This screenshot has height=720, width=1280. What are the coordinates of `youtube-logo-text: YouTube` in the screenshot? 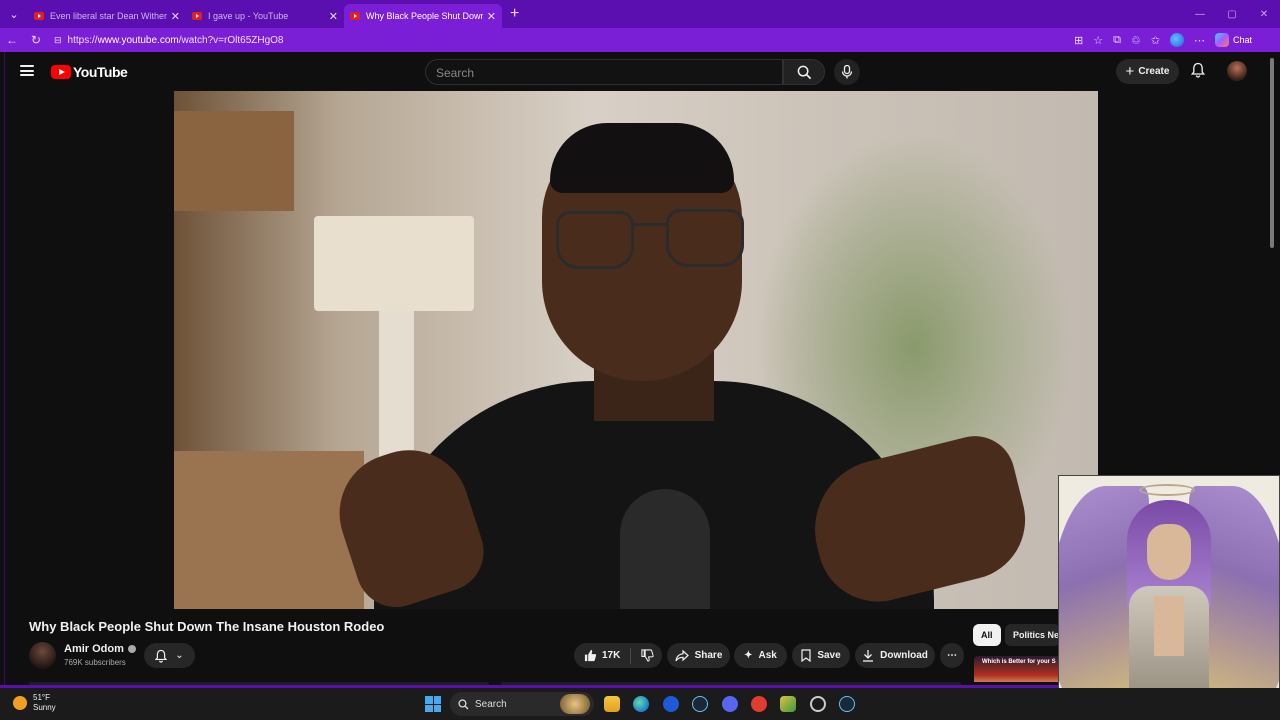 It's located at (100, 72).